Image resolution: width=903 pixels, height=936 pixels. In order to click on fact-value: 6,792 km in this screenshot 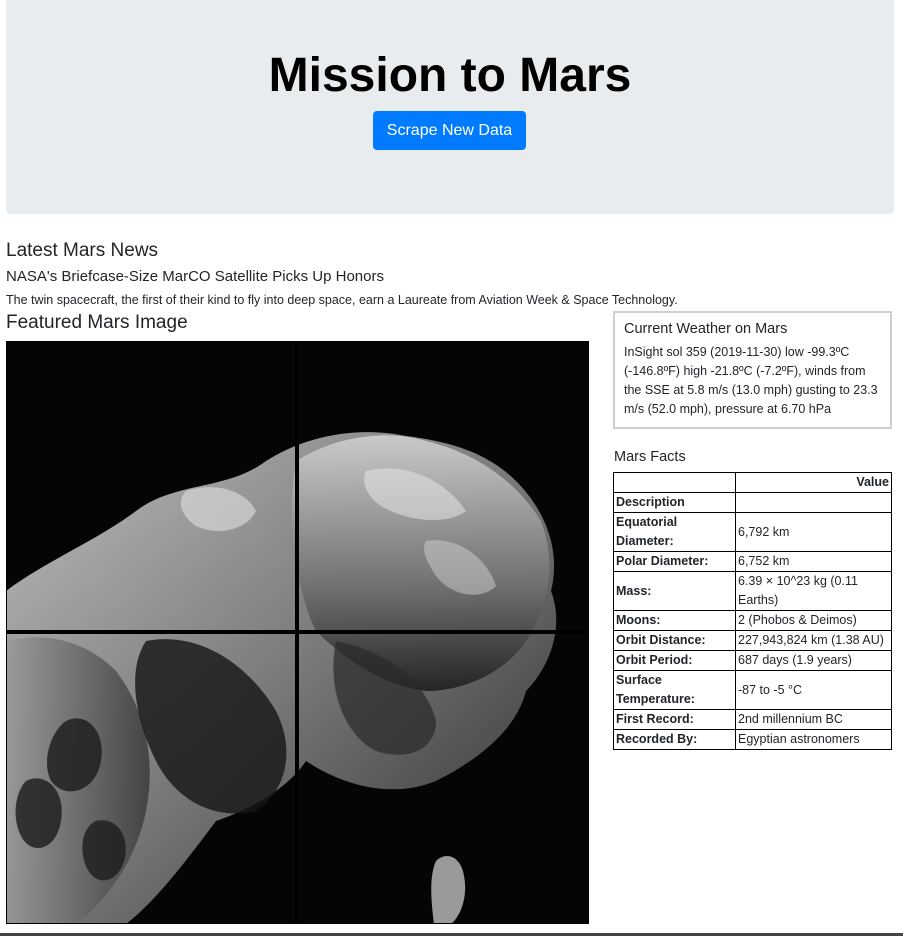, I will do `click(813, 532)`.